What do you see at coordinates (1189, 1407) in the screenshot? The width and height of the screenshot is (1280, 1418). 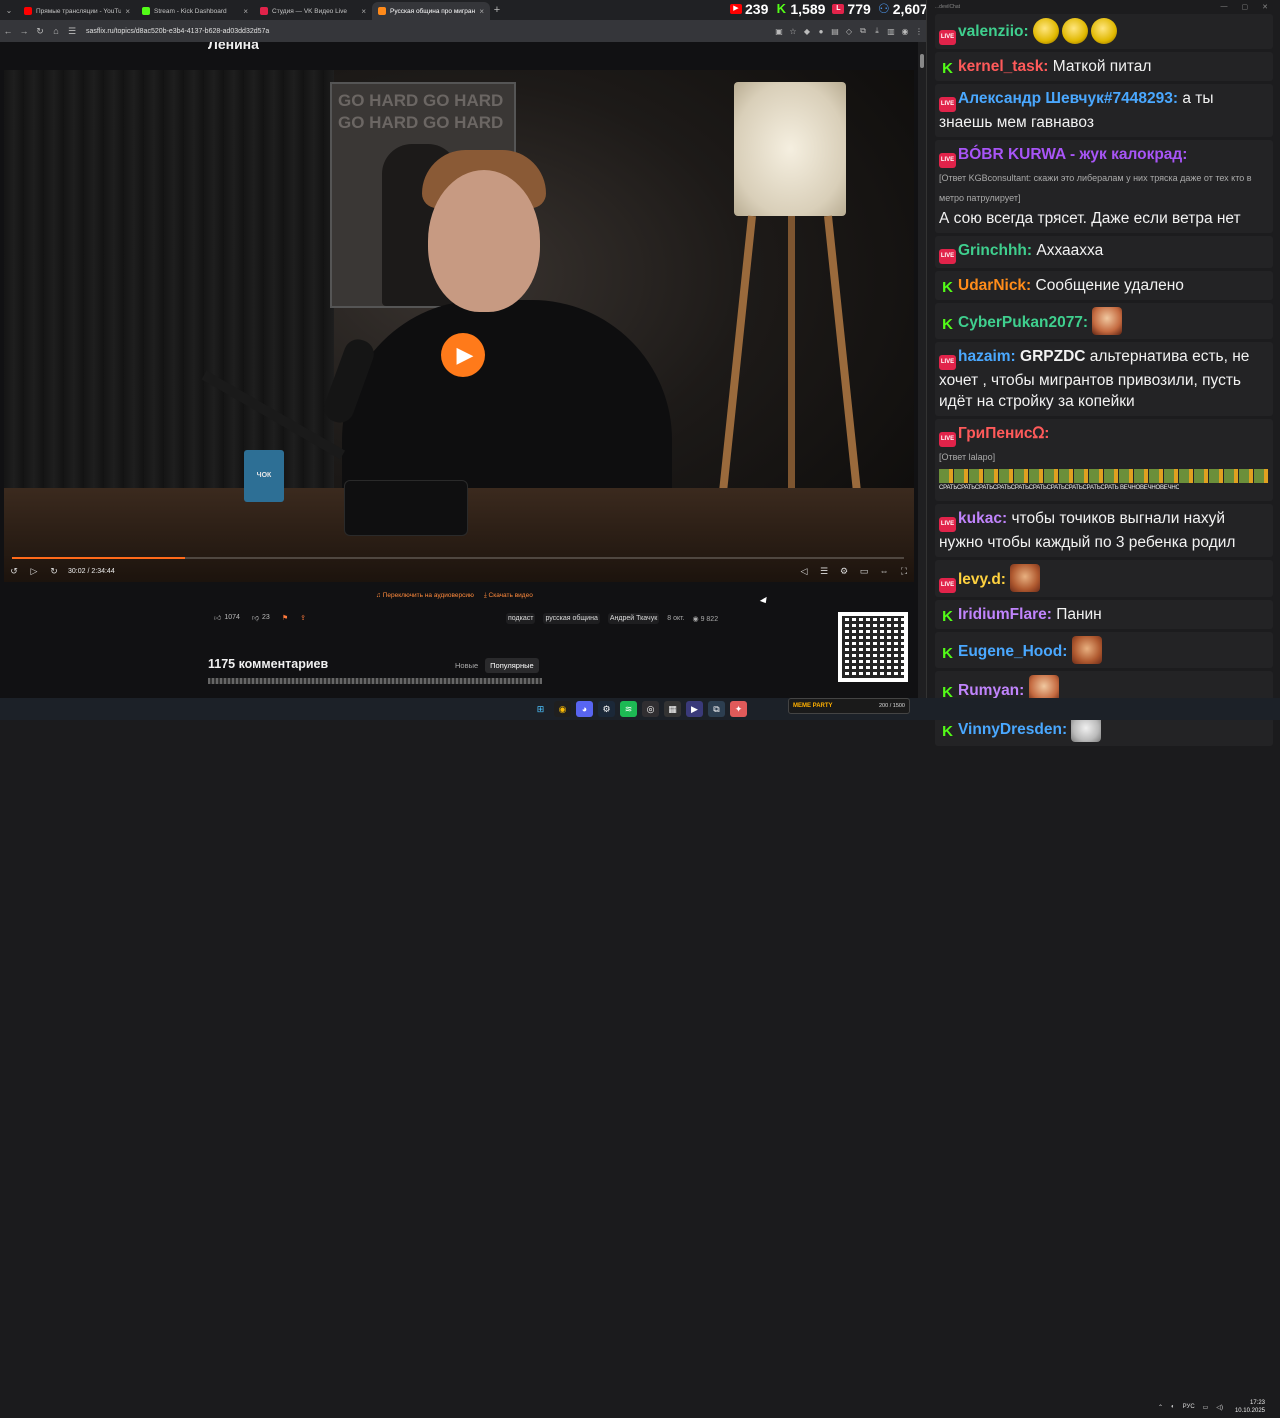 I see `language-indicator: РУС` at bounding box center [1189, 1407].